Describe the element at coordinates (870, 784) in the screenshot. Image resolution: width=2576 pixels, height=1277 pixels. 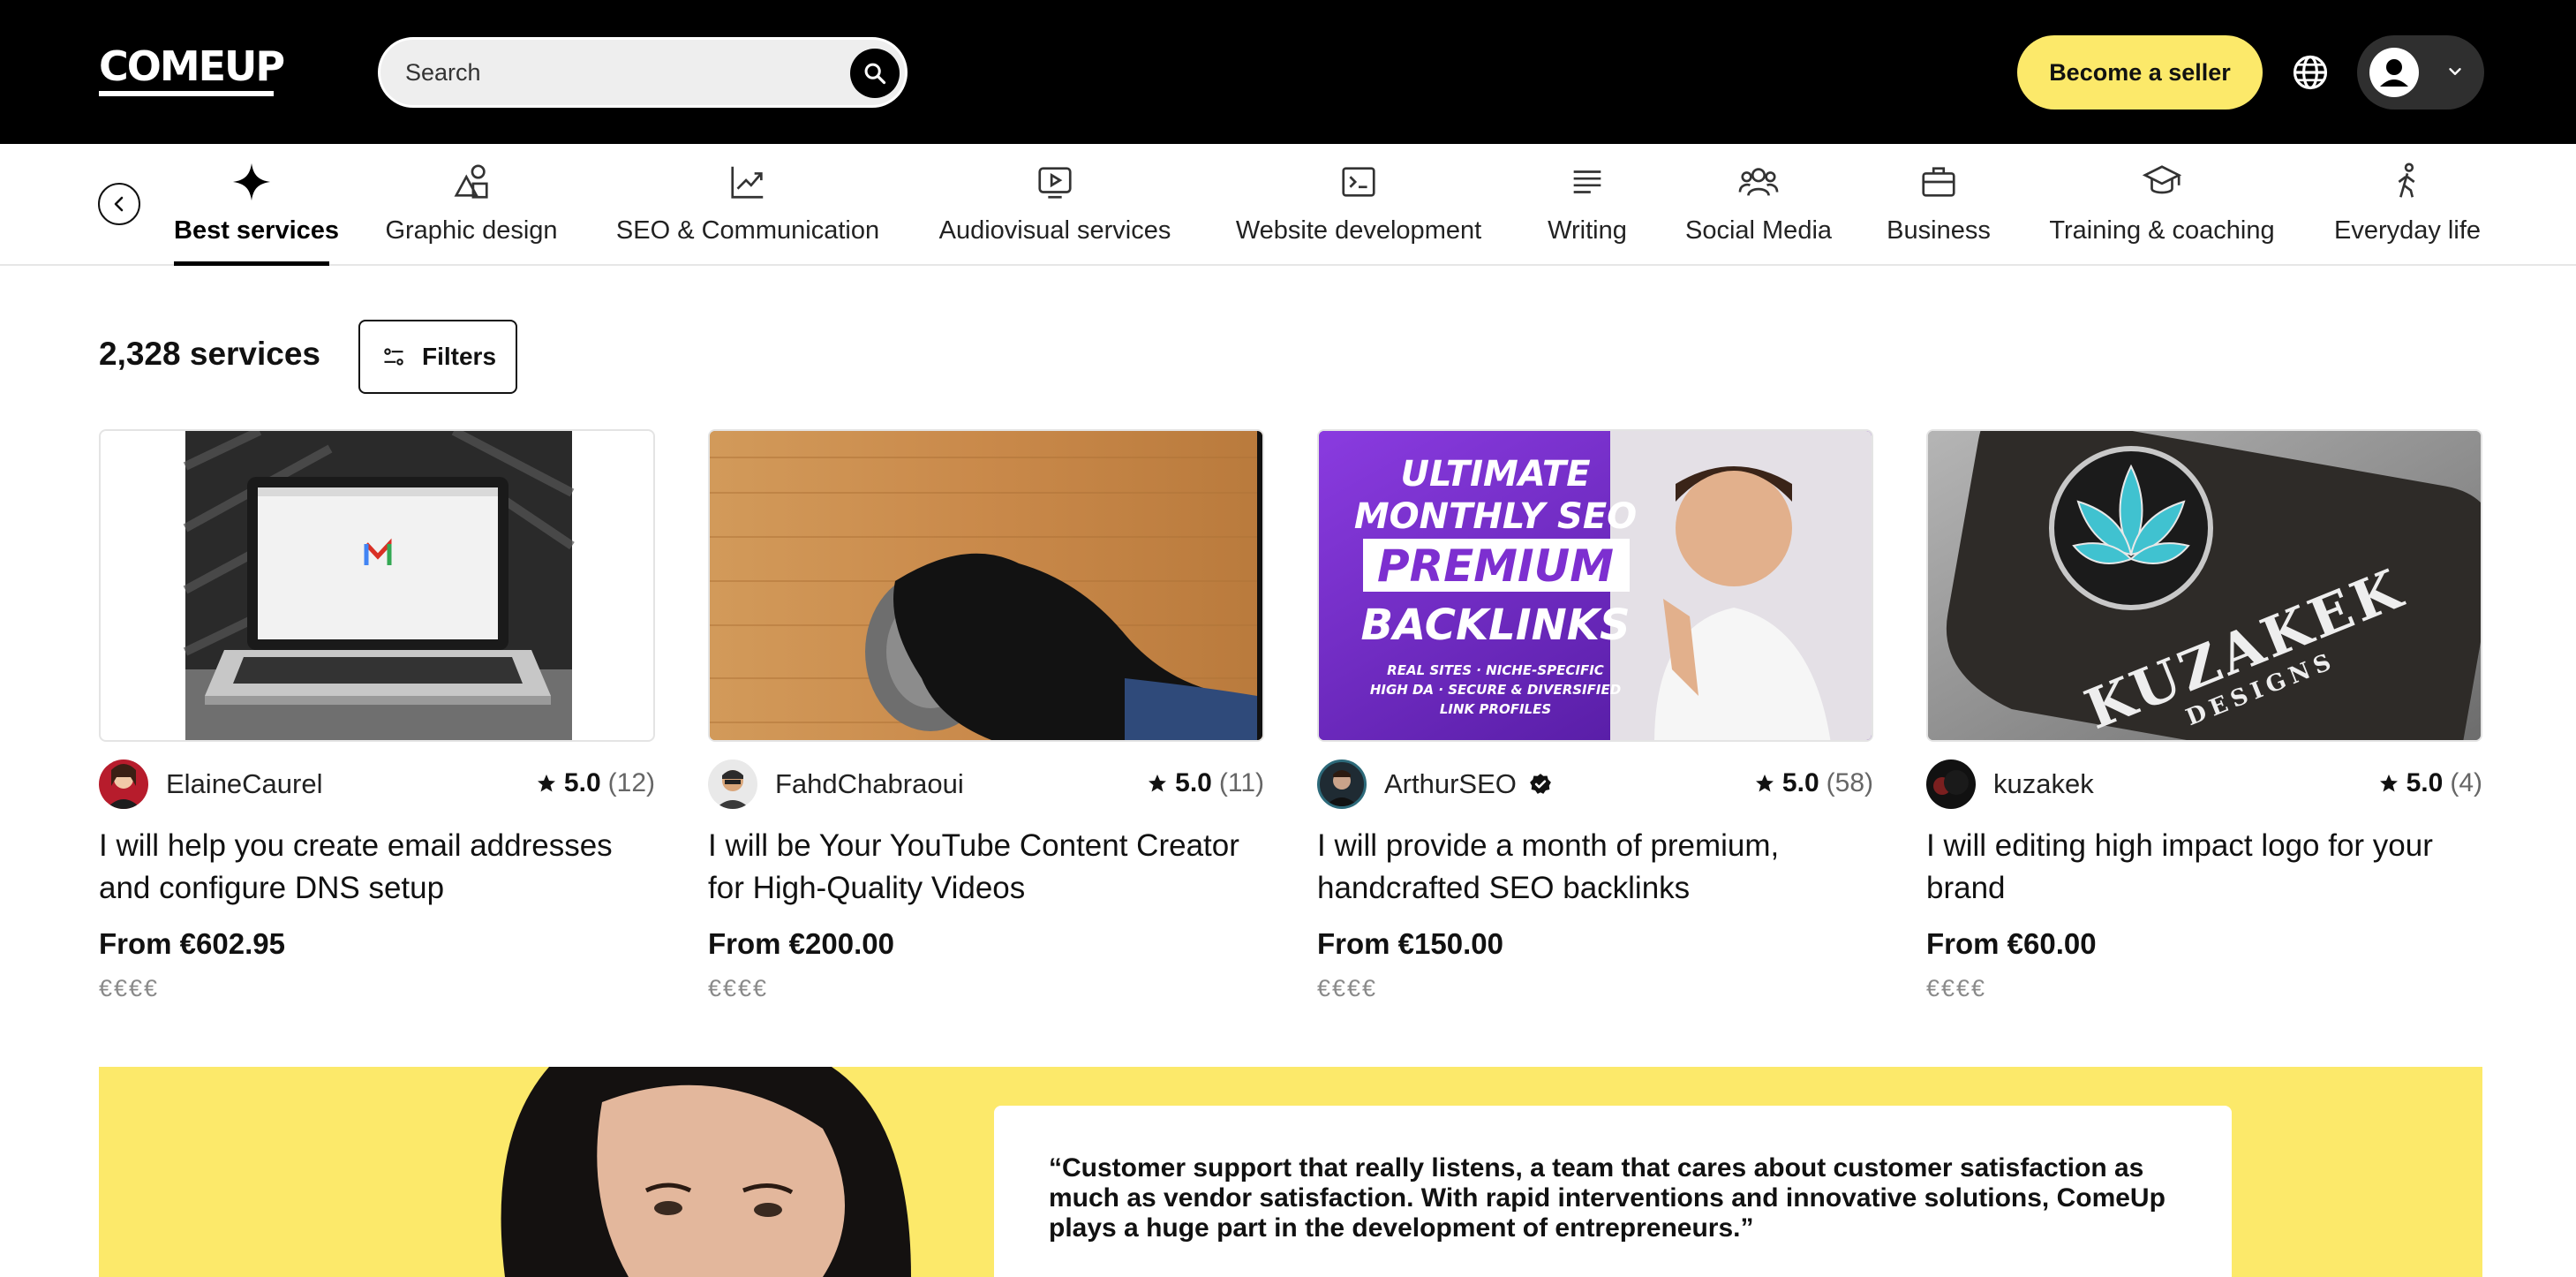
I see `seller-name: FahdChabraoui` at that location.